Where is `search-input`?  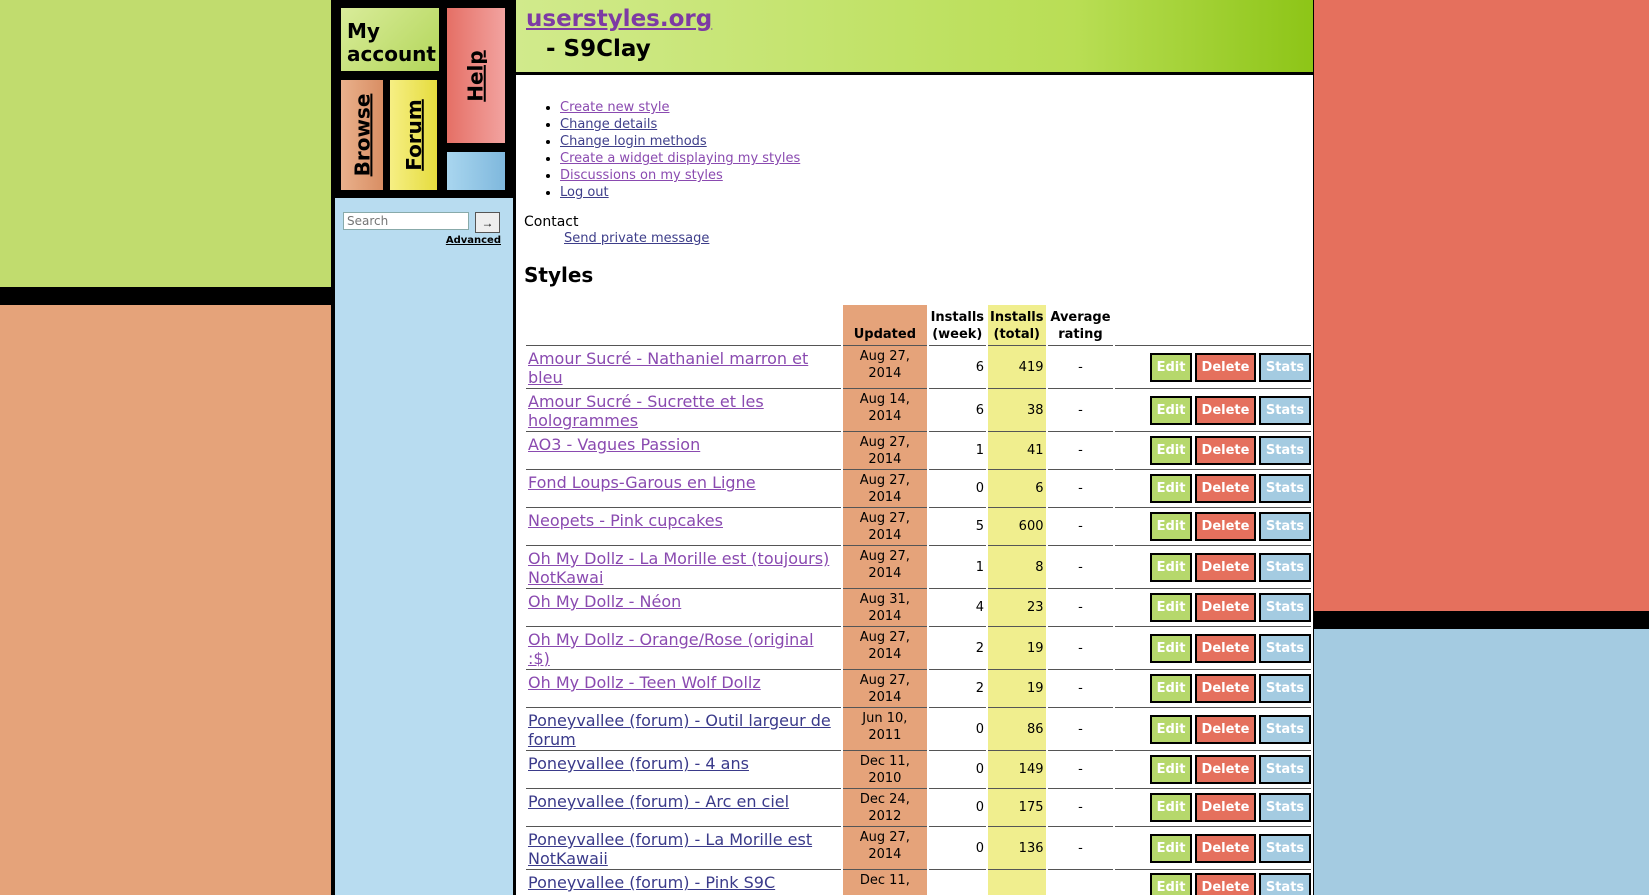
search-input is located at coordinates (406, 221).